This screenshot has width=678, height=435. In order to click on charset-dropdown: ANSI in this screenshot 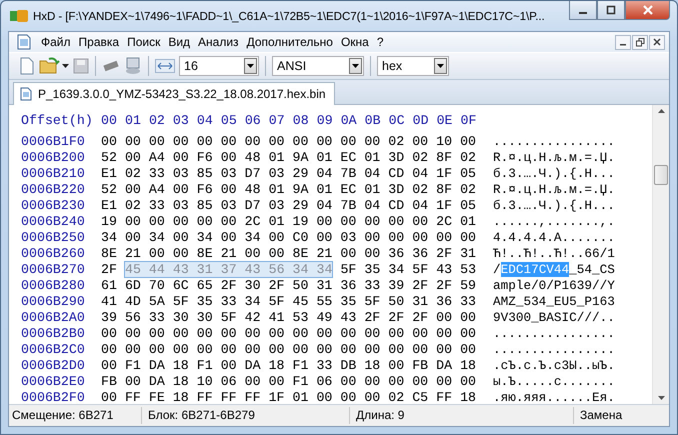, I will do `click(318, 66)`.